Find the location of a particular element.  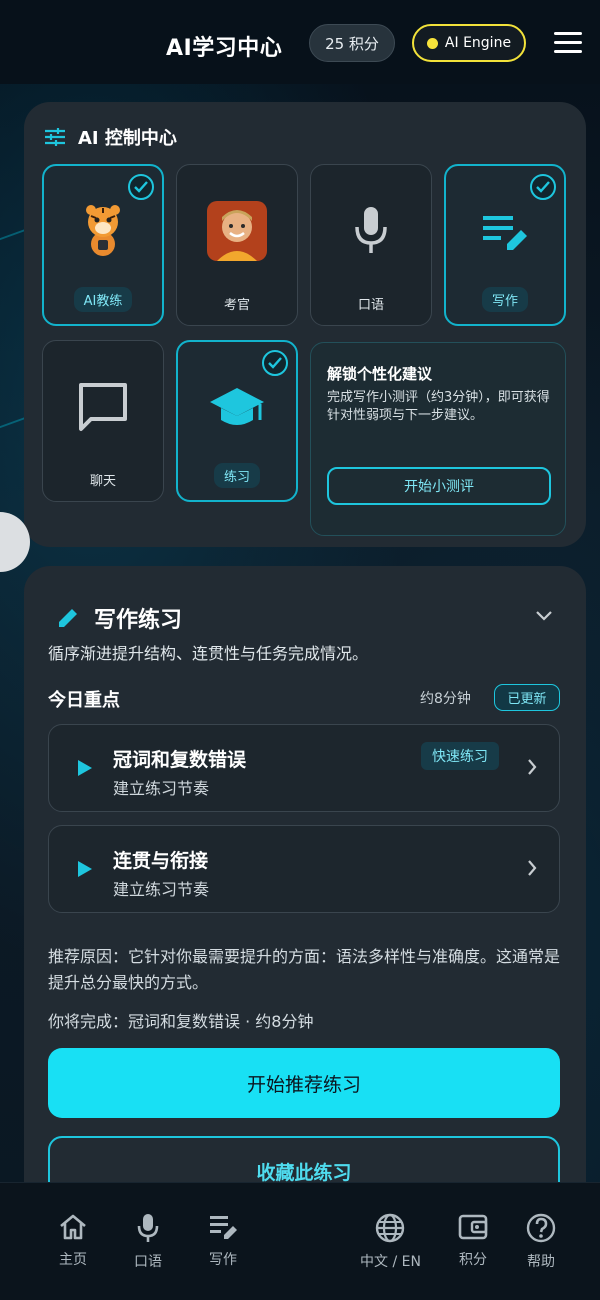

nav-writing: 写作 is located at coordinates (223, 1241).